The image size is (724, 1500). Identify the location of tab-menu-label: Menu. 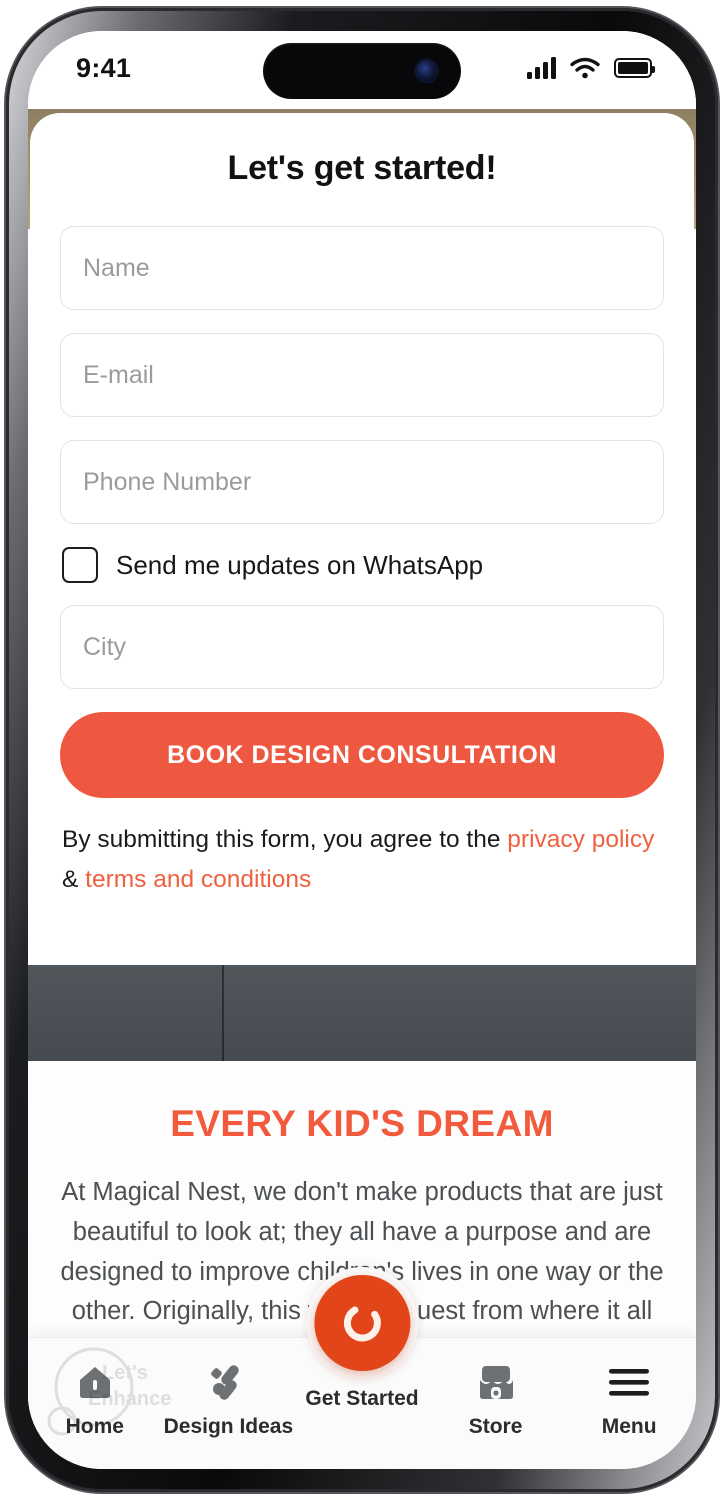
(629, 1426).